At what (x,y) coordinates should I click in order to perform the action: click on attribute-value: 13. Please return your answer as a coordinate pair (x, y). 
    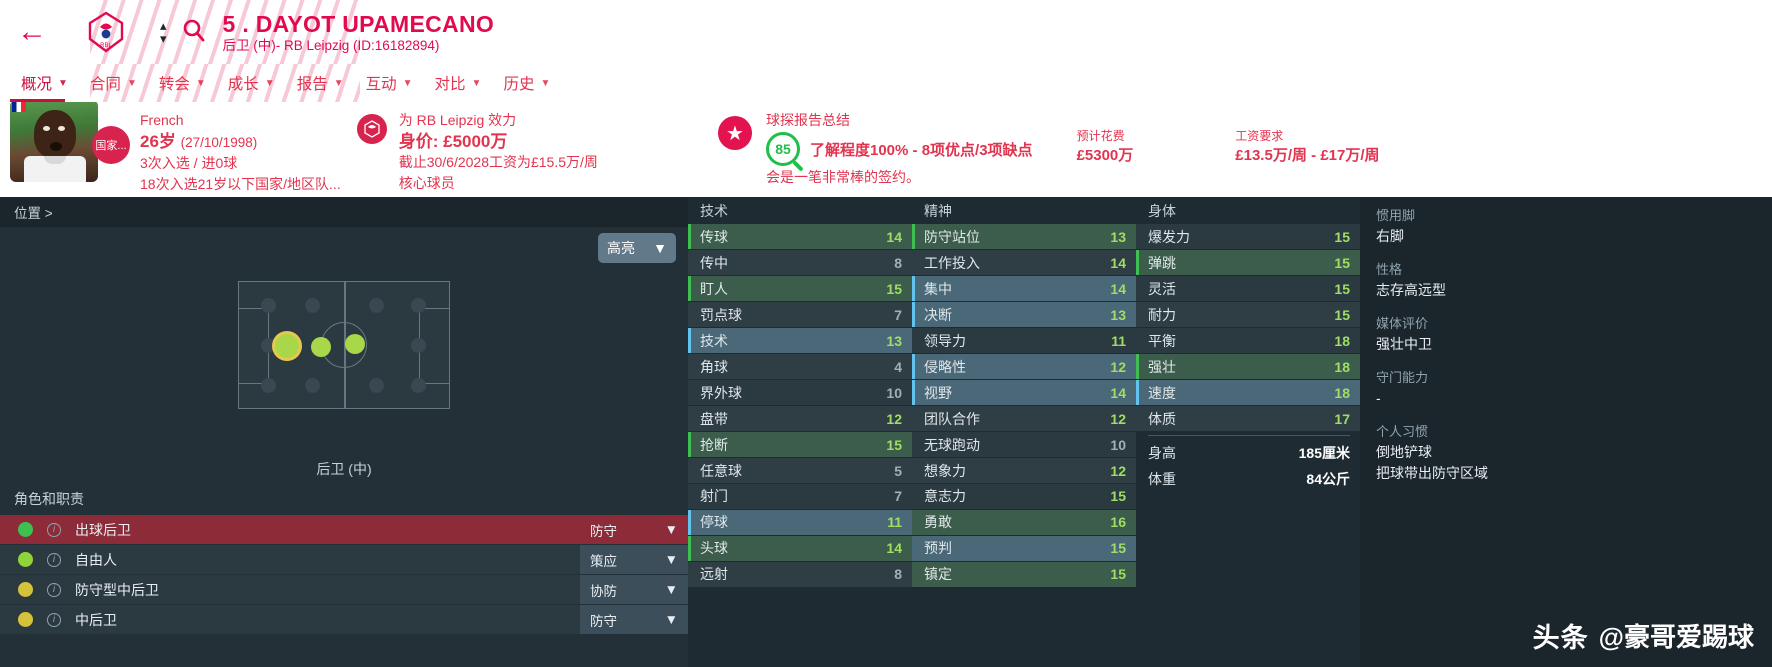
    Looking at the image, I should click on (894, 340).